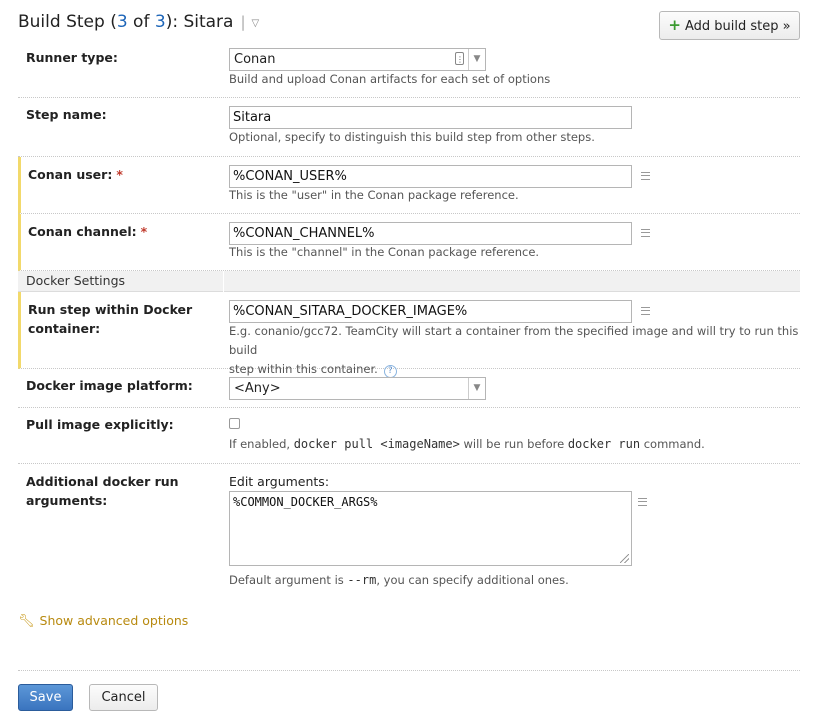 Image resolution: width=815 pixels, height=726 pixels. Describe the element at coordinates (67, 500) in the screenshot. I see `docker-args-label-line2: arguments:` at that location.